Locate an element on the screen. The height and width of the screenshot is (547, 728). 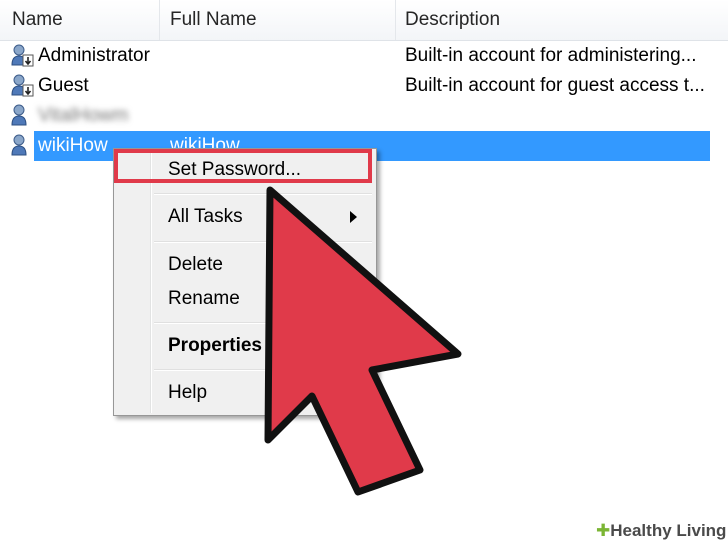
menu-item-delete: Delete is located at coordinates (195, 265).